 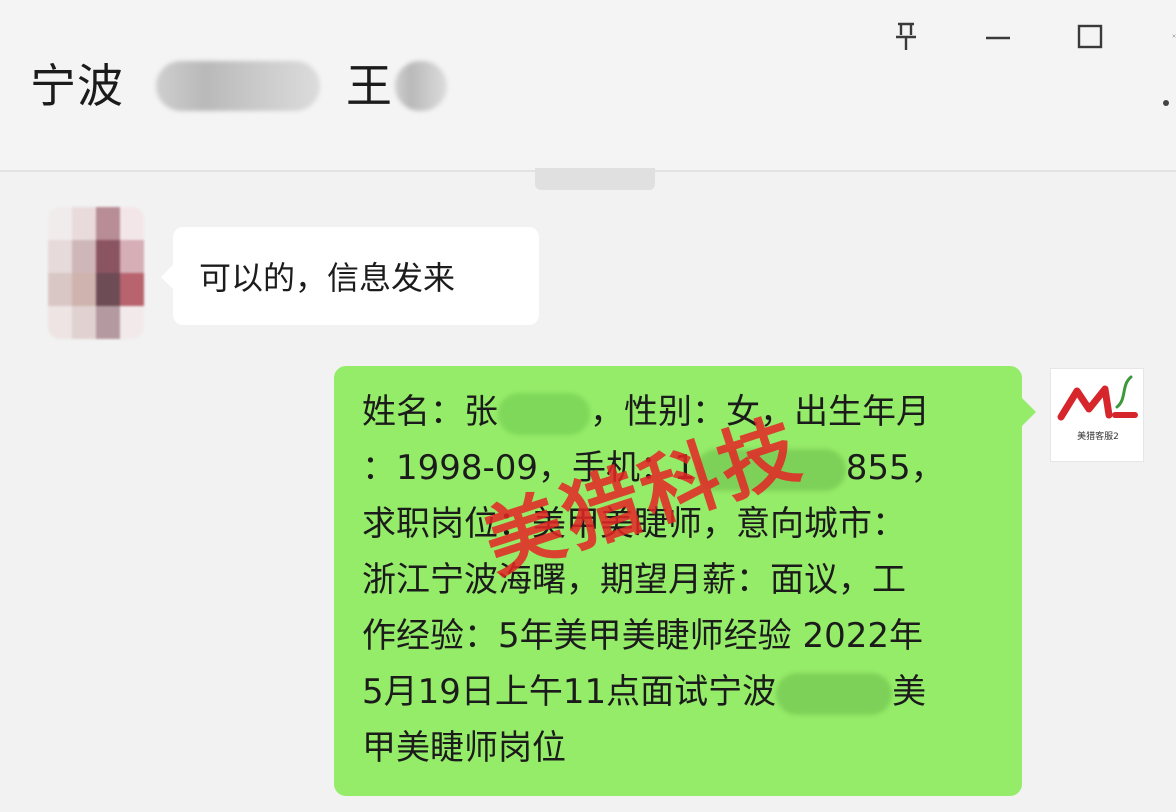 I want to click on contact-avatar, so click(x=96, y=273).